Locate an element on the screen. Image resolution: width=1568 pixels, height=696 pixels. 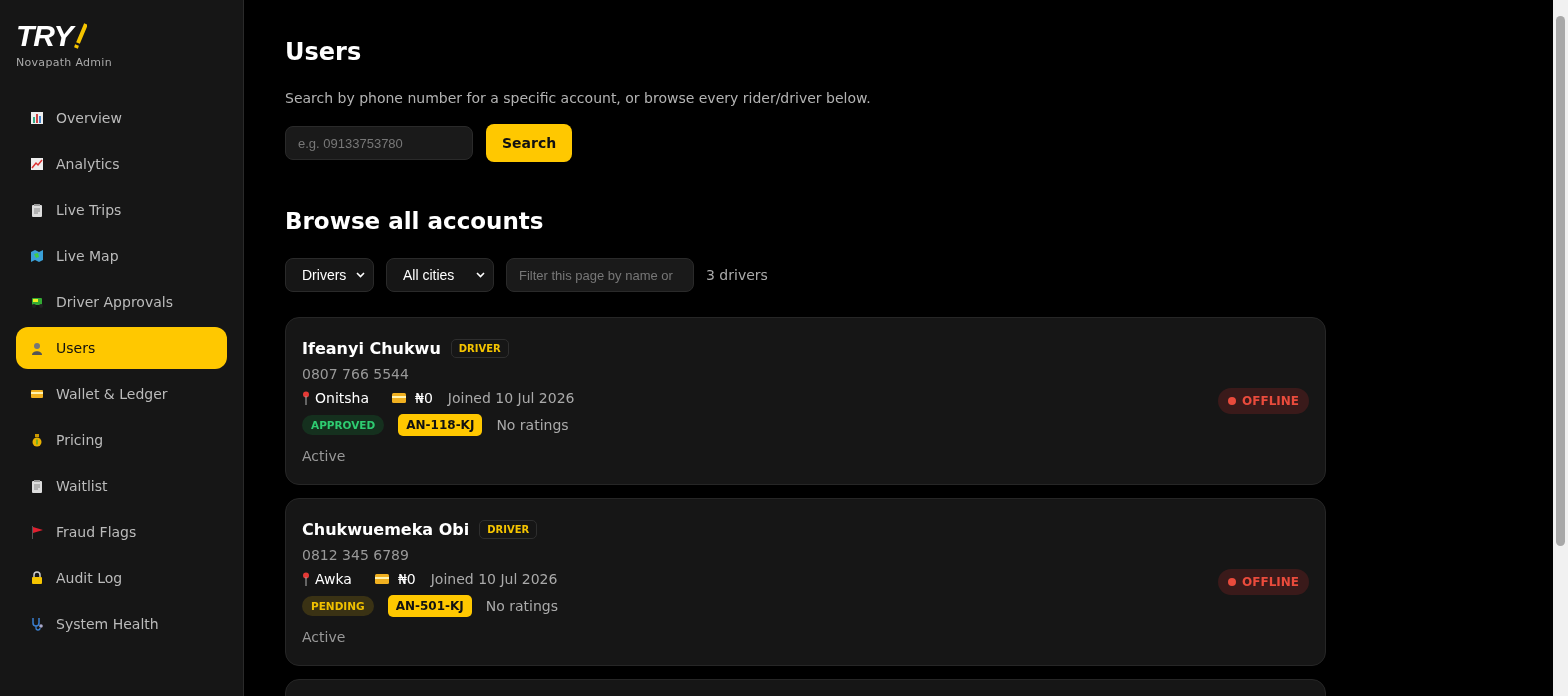
result-count: 3 drivers is located at coordinates (737, 275).